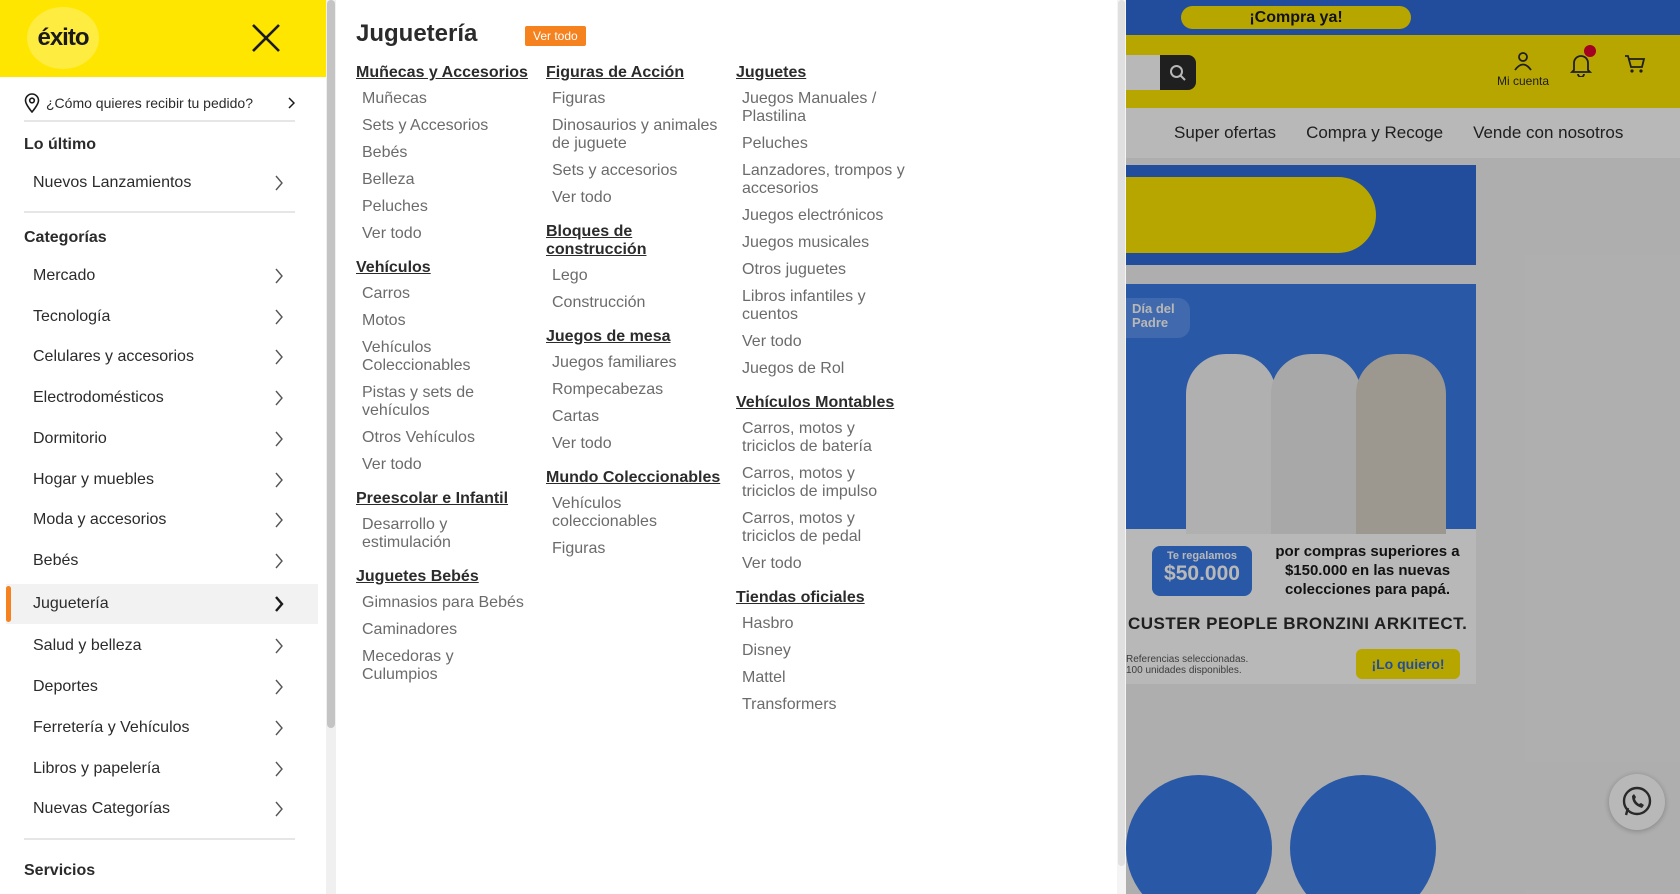 The height and width of the screenshot is (894, 1680). Describe the element at coordinates (823, 243) in the screenshot. I see `subcategory-link: Juegos musicales` at that location.